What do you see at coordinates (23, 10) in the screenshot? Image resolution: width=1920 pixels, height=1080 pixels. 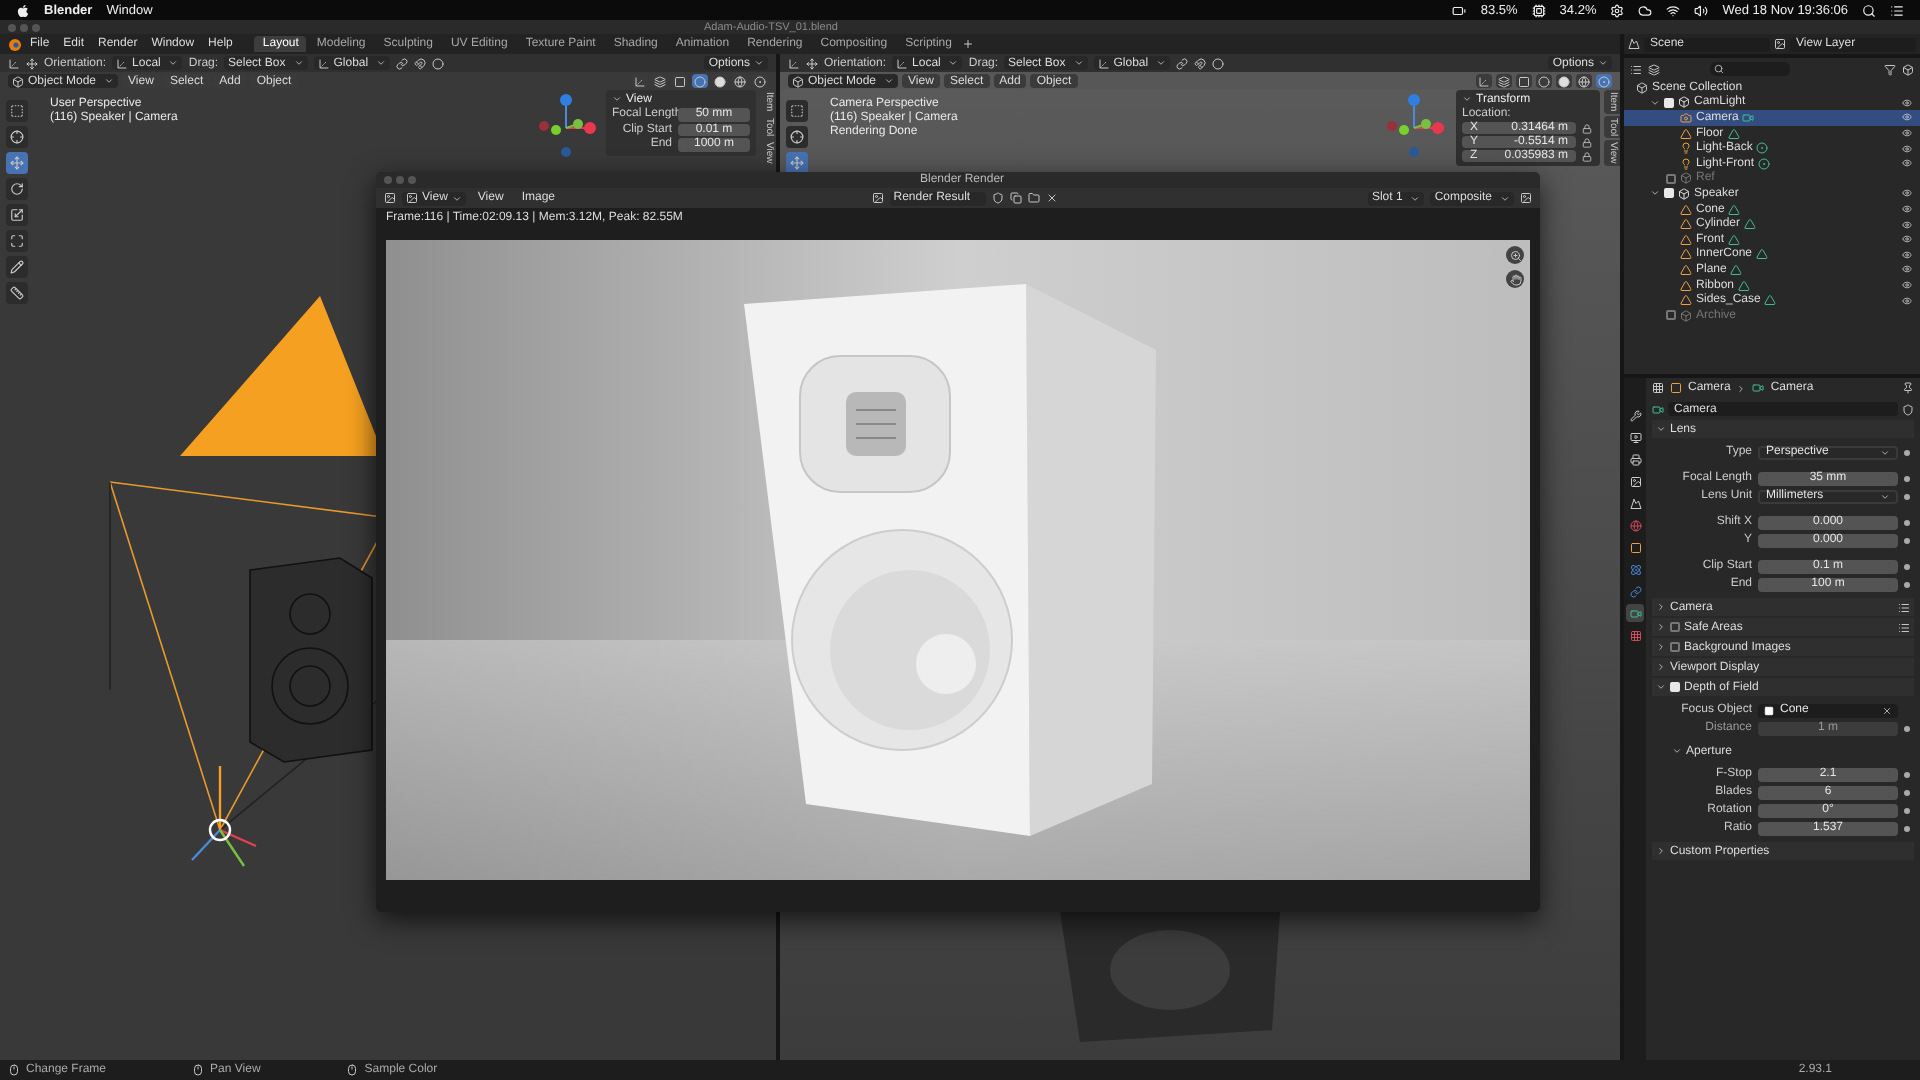 I see `apple-logo-icon` at bounding box center [23, 10].